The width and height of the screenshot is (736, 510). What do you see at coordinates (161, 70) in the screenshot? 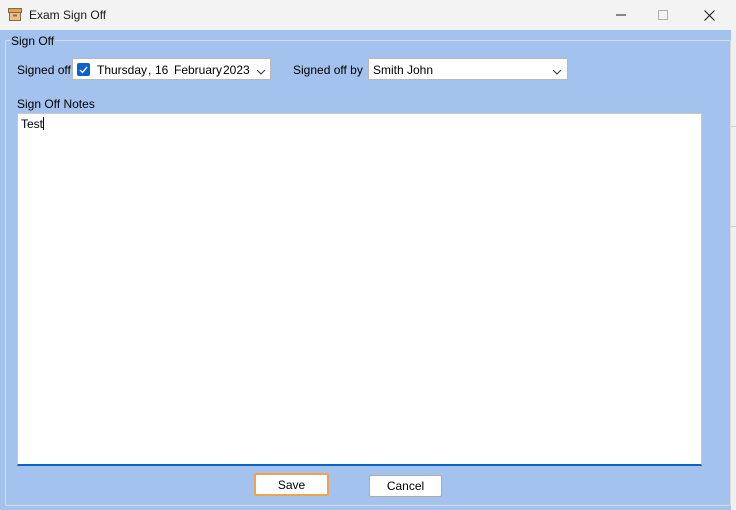
I see `date-day: 16` at bounding box center [161, 70].